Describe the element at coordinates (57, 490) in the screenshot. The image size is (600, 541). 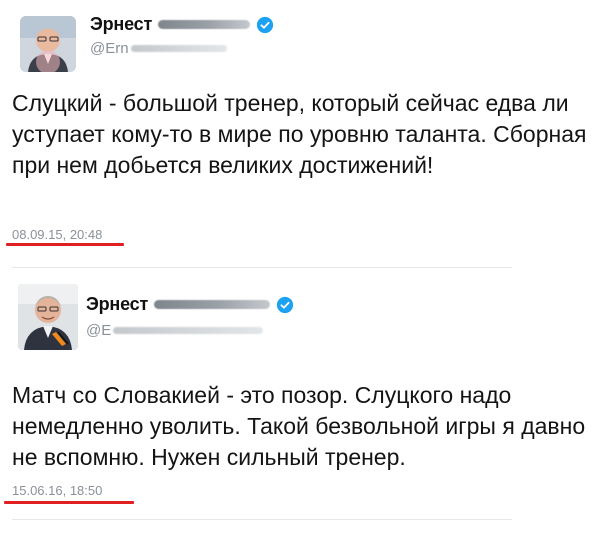
I see `tweet-timestamp: 15.06.16, 18:50` at that location.